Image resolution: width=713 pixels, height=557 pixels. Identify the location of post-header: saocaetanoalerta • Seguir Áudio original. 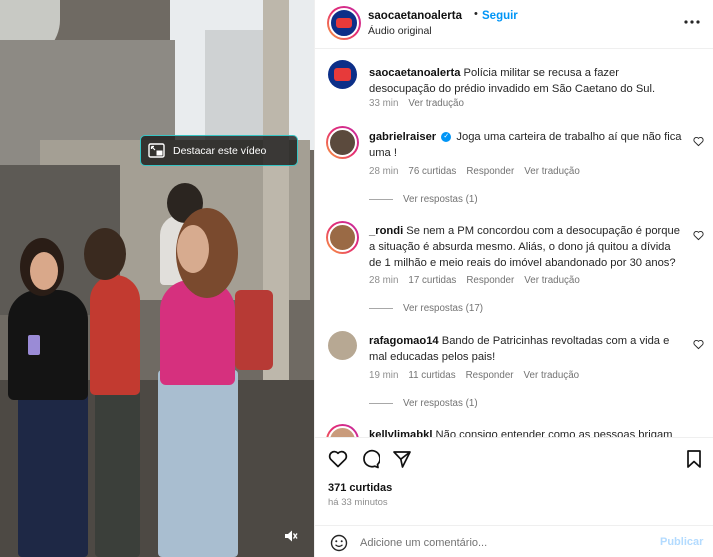
(514, 24).